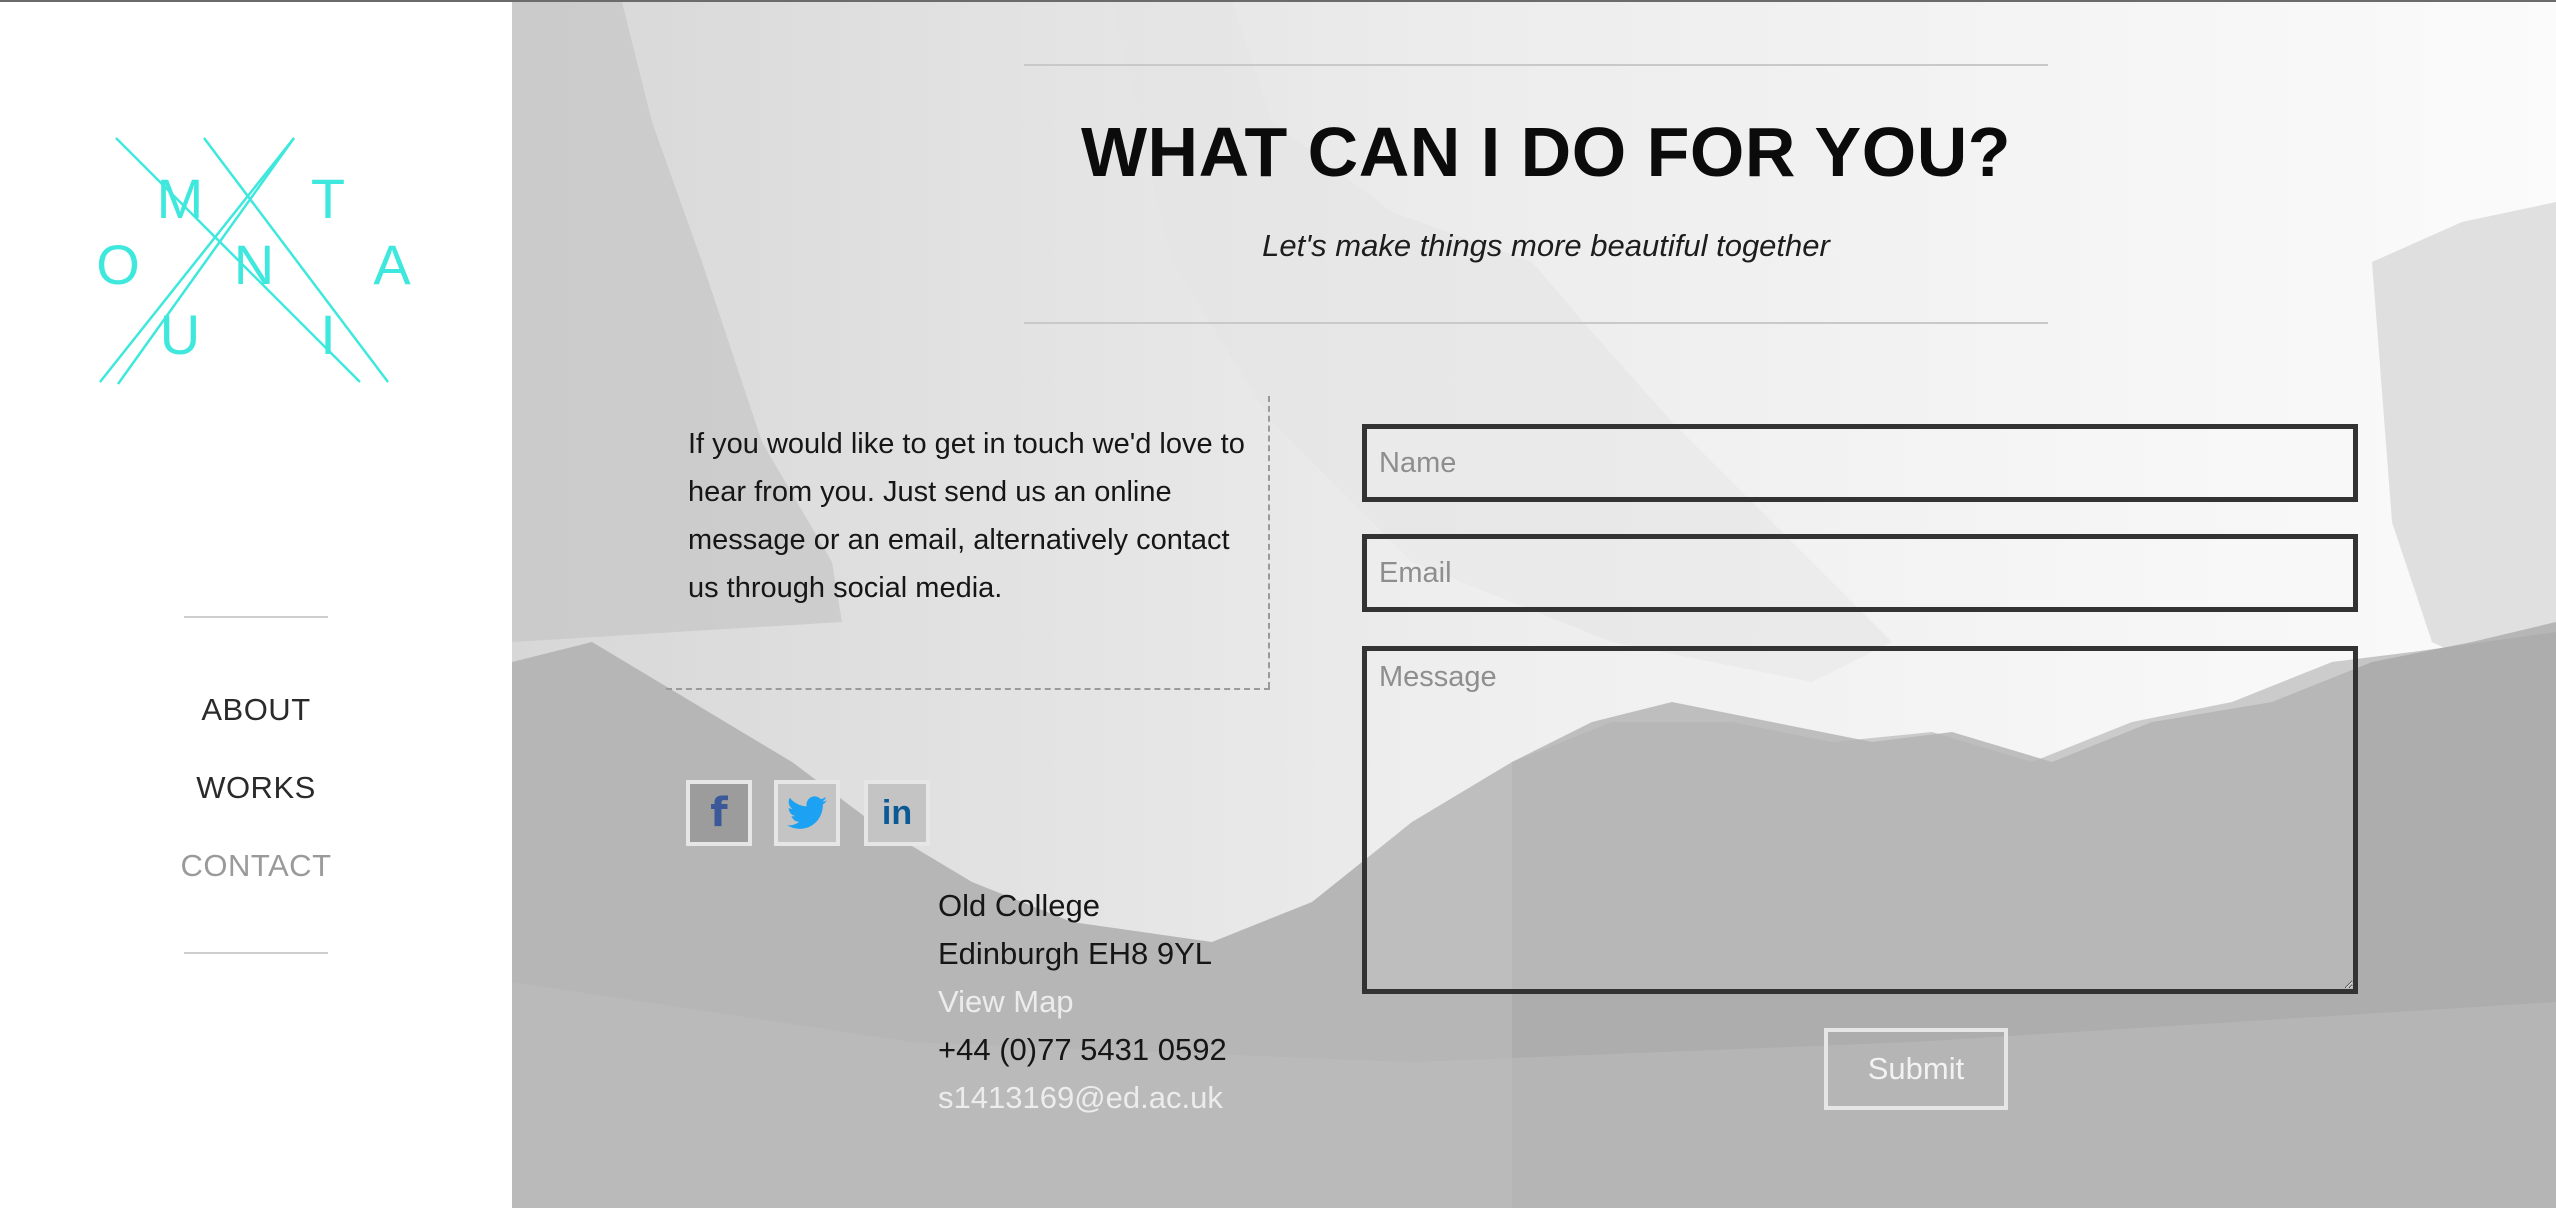  I want to click on address-line-2: Edinburgh EH8 9YL, so click(1075, 953).